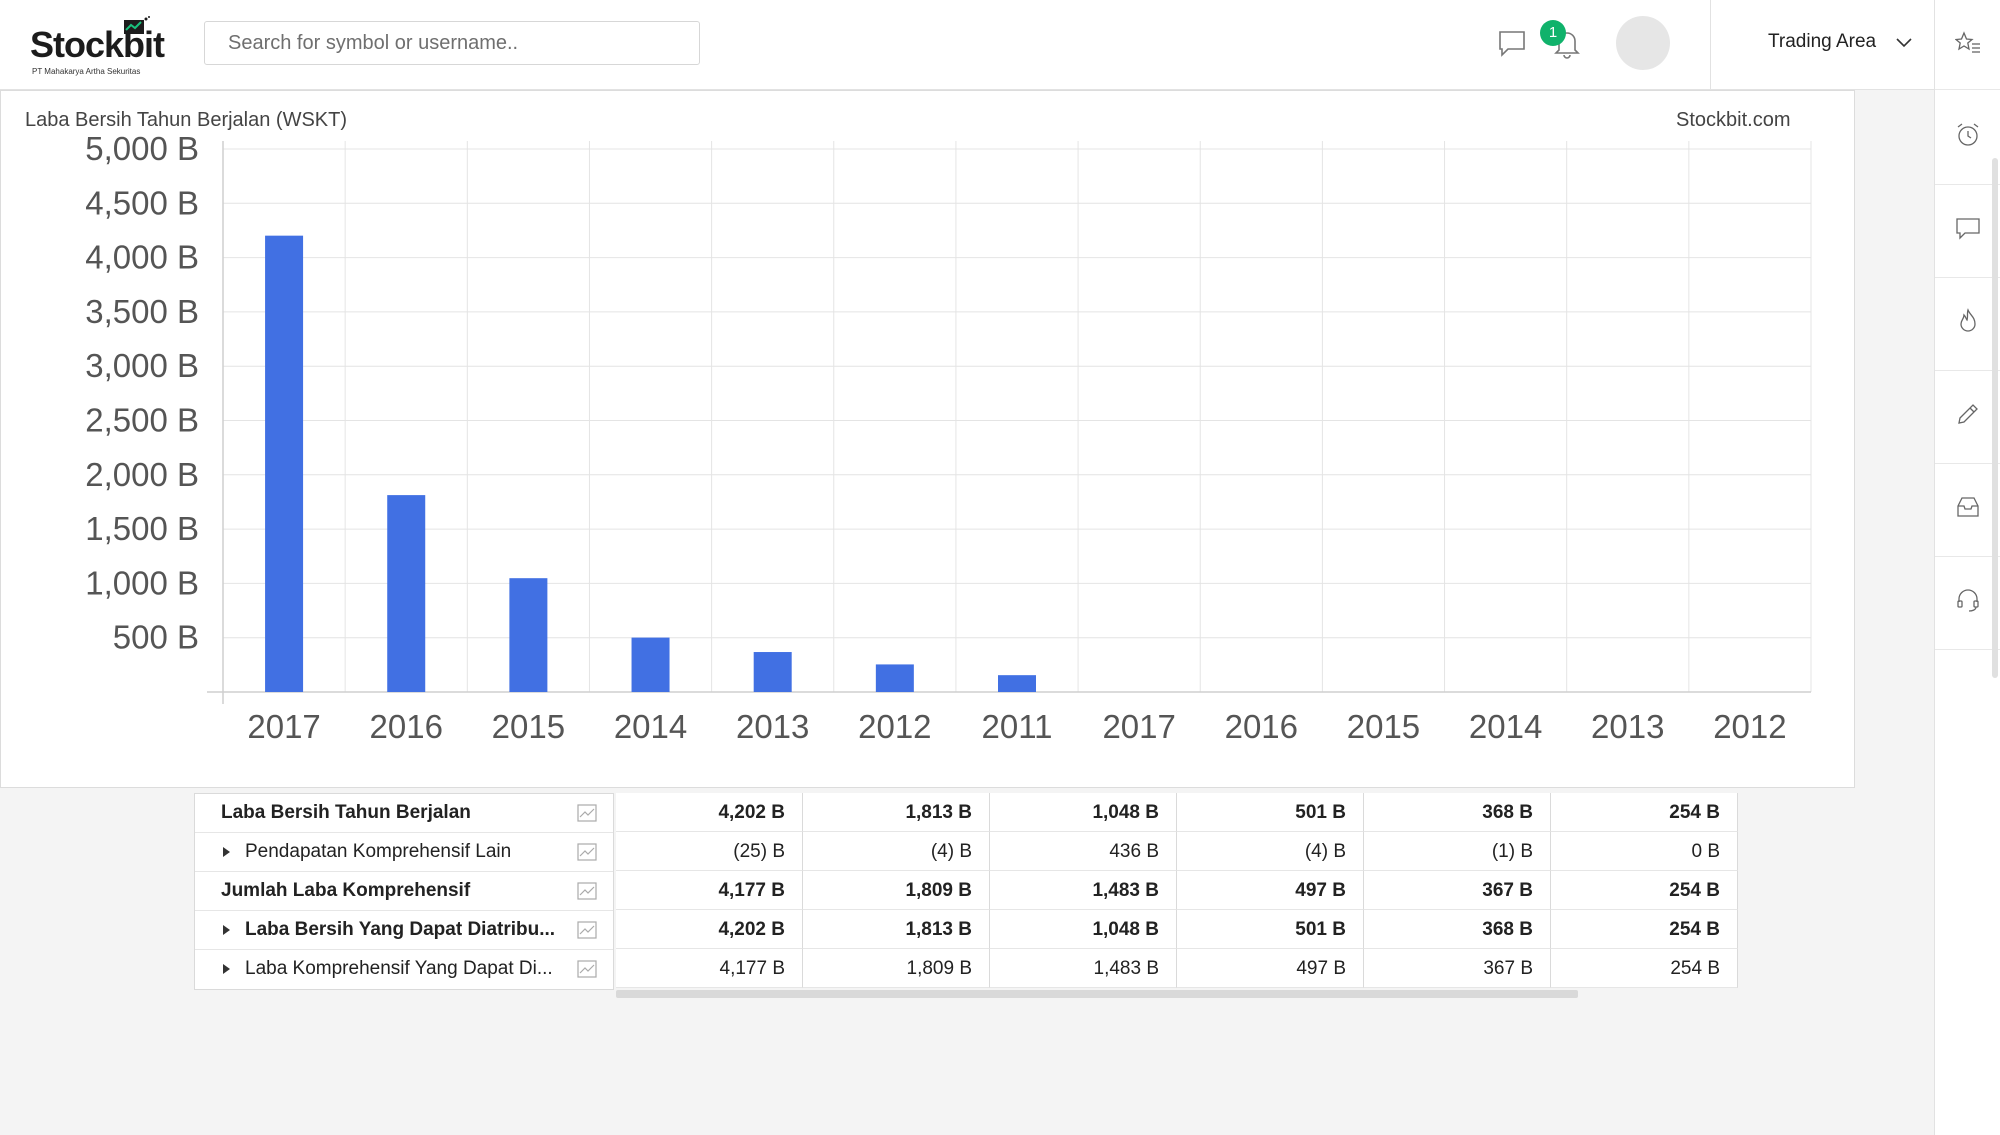 The image size is (2000, 1135). I want to click on star-list-icon, so click(1967, 42).